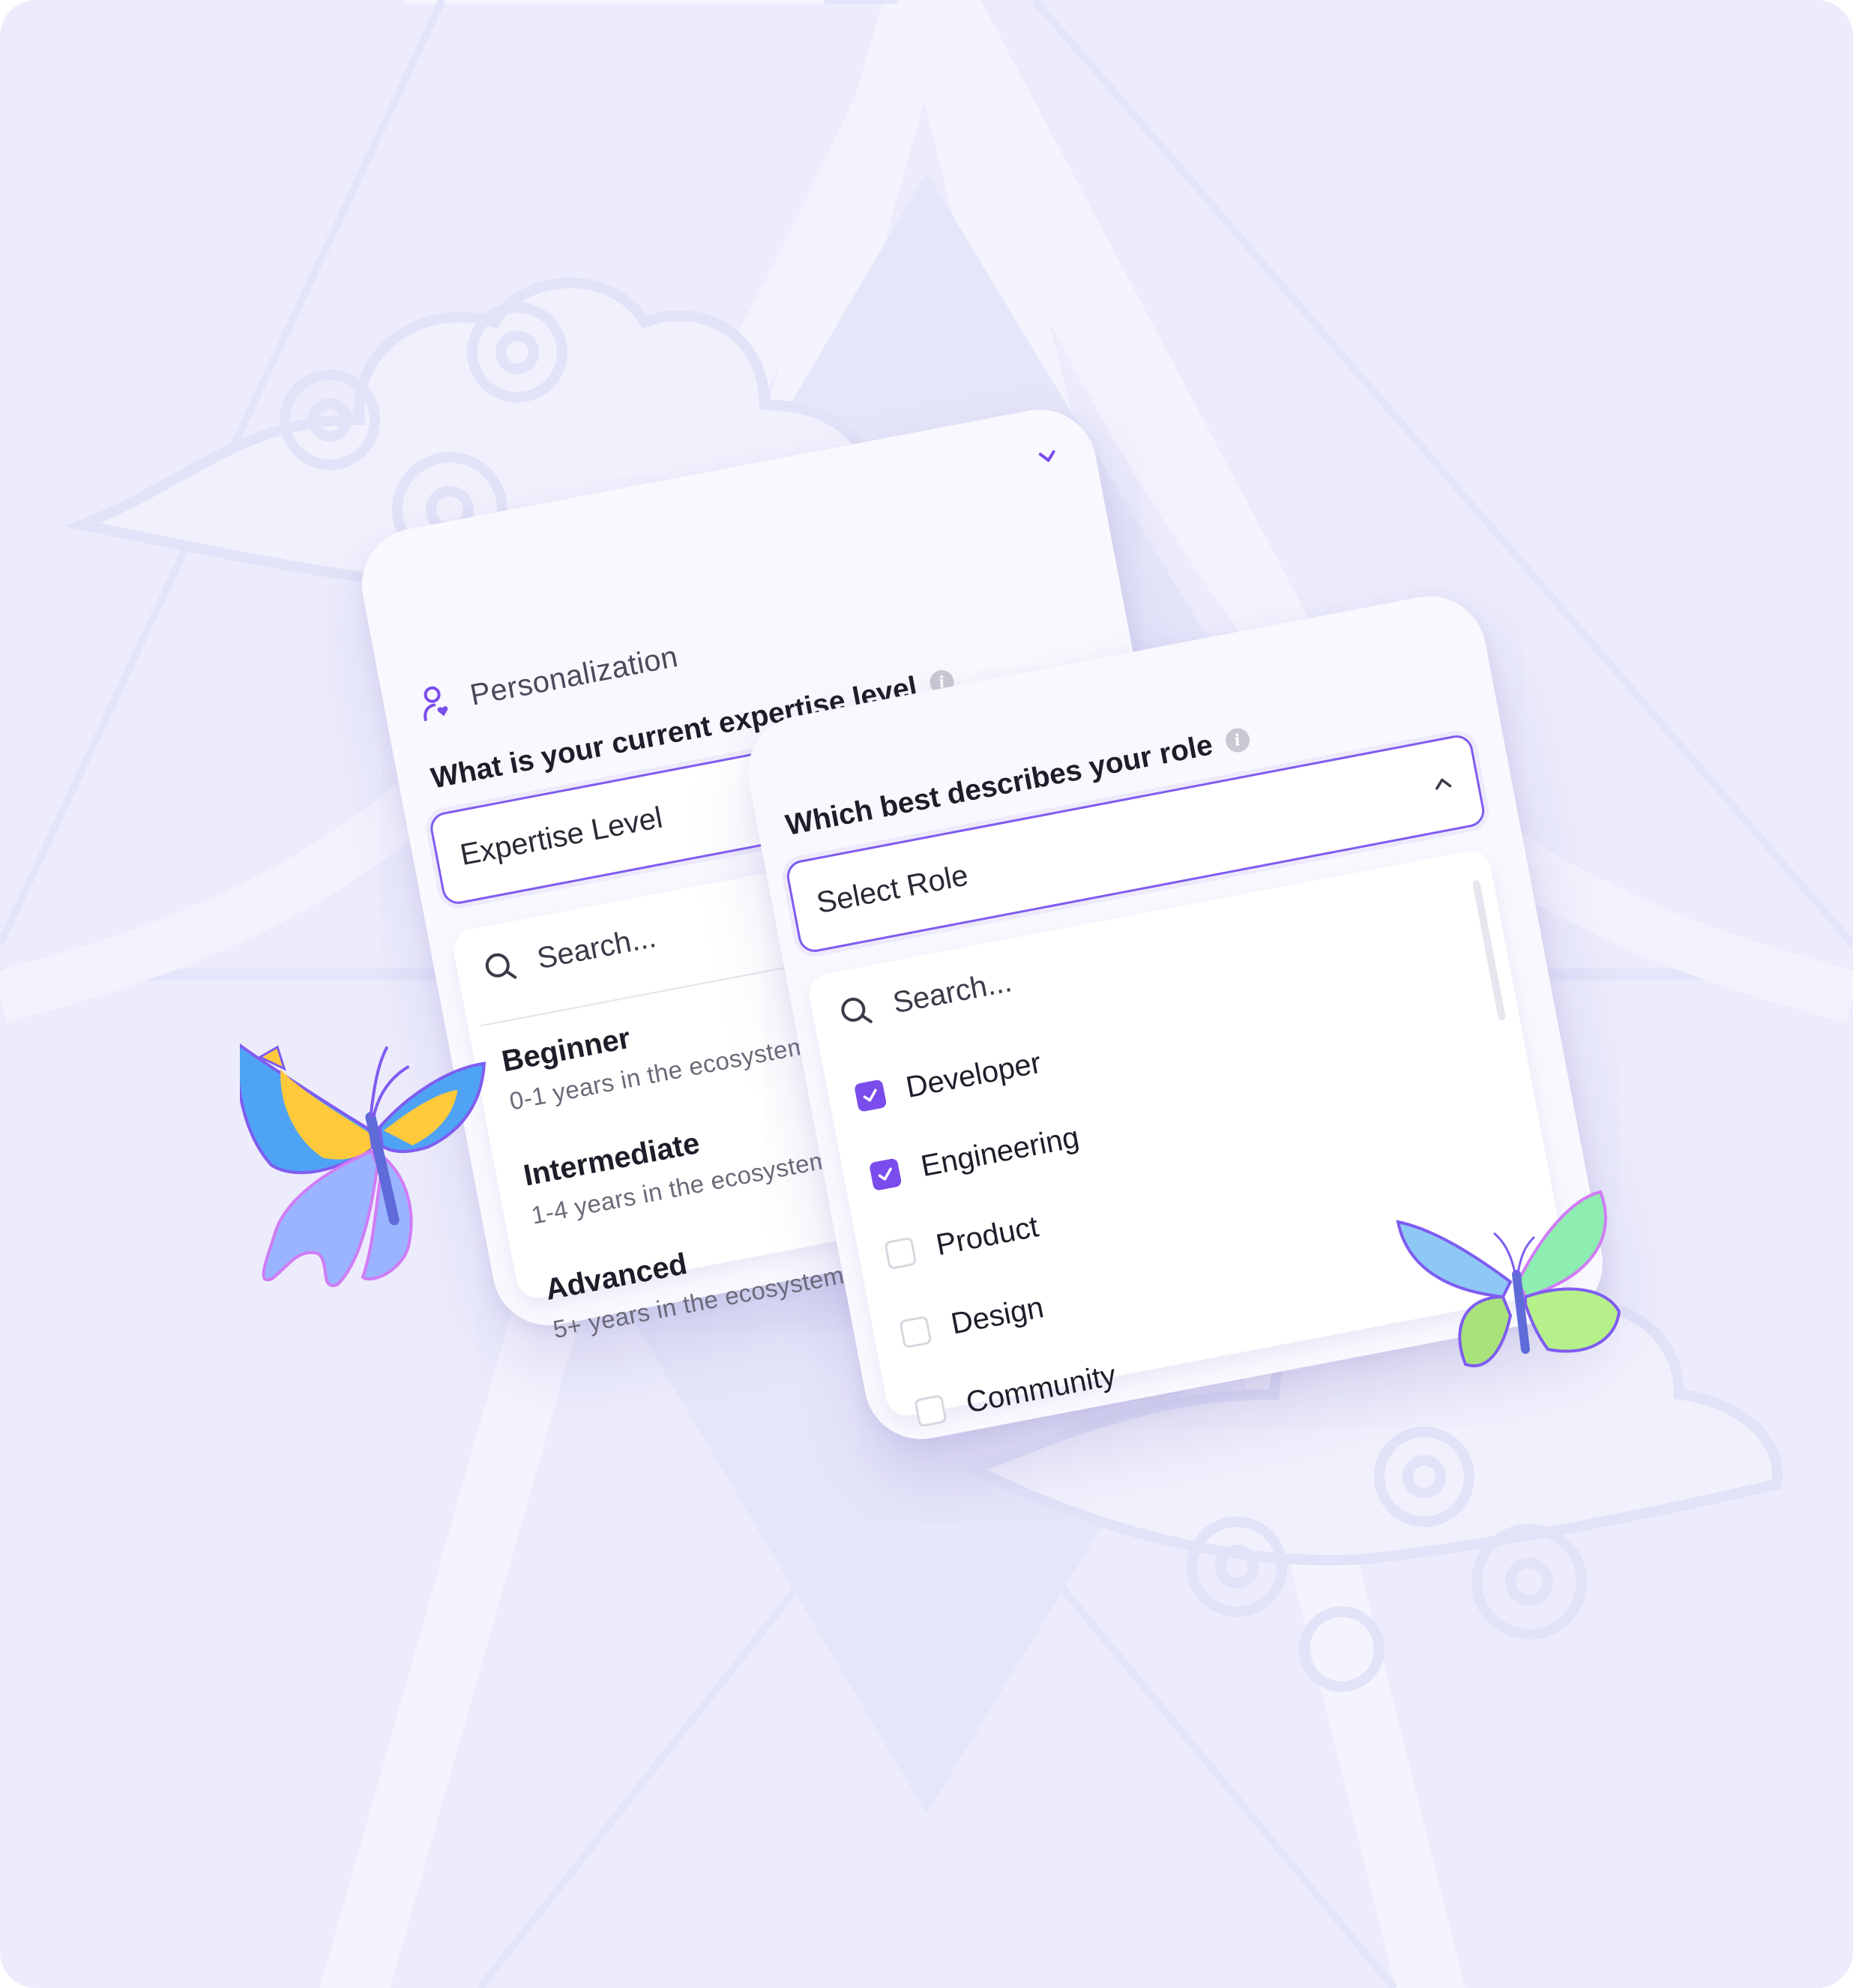  Describe the element at coordinates (561, 836) in the screenshot. I see `select-placeholder: Expertise Level` at that location.